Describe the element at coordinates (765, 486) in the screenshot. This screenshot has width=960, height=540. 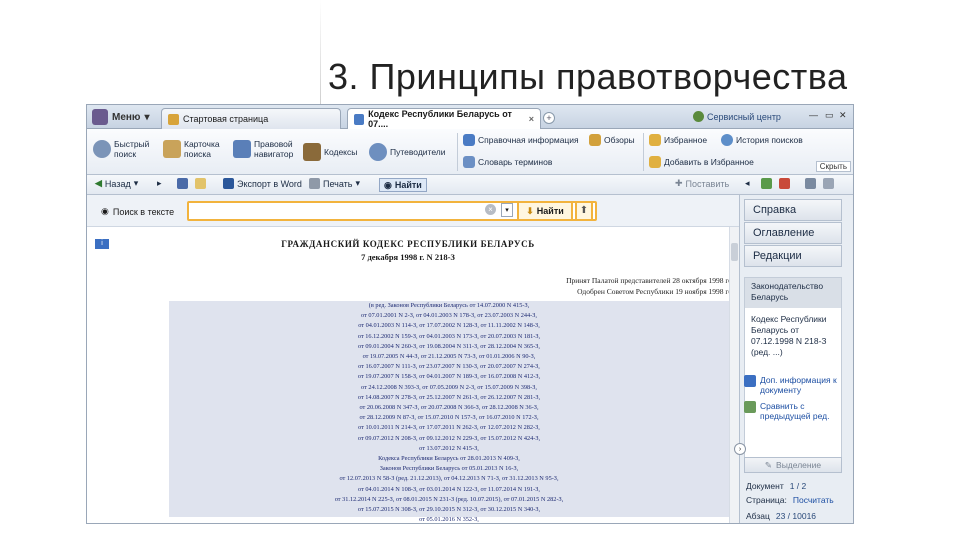
I see `doc-counter-label: Документ` at that location.